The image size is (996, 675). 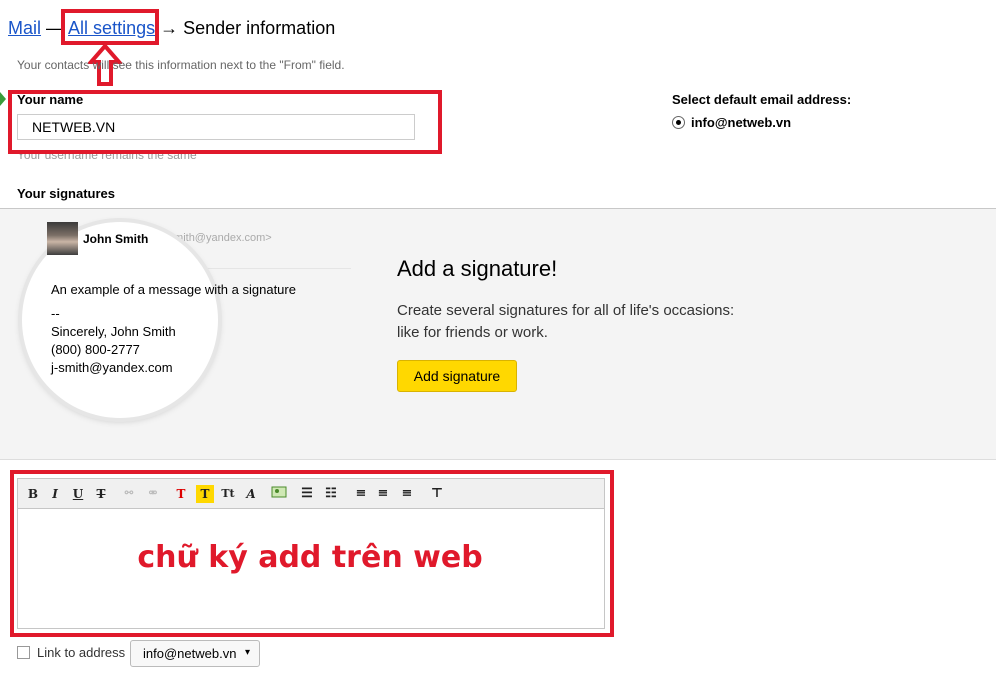 I want to click on page-title: Sender information, so click(x=259, y=28).